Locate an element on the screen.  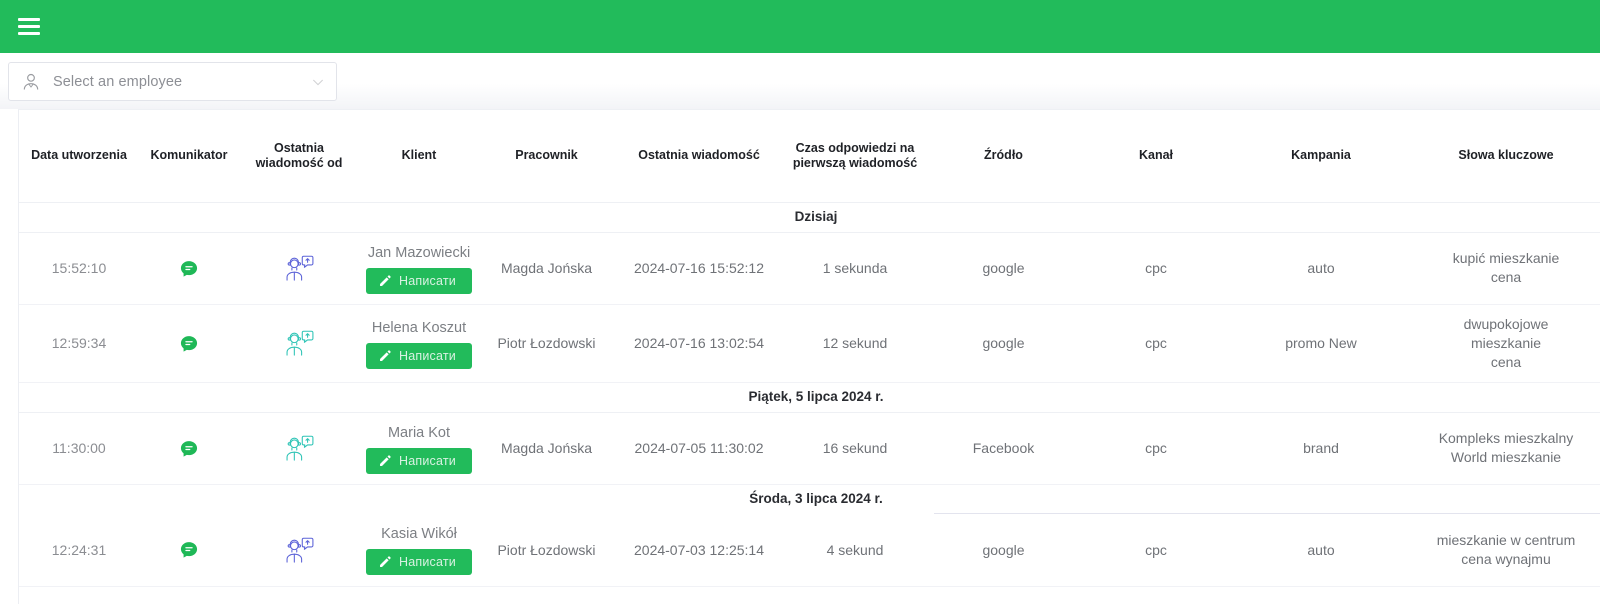
column-header-ostatnia-wiadomosc: Ostatnia wiadomość is located at coordinates (699, 156).